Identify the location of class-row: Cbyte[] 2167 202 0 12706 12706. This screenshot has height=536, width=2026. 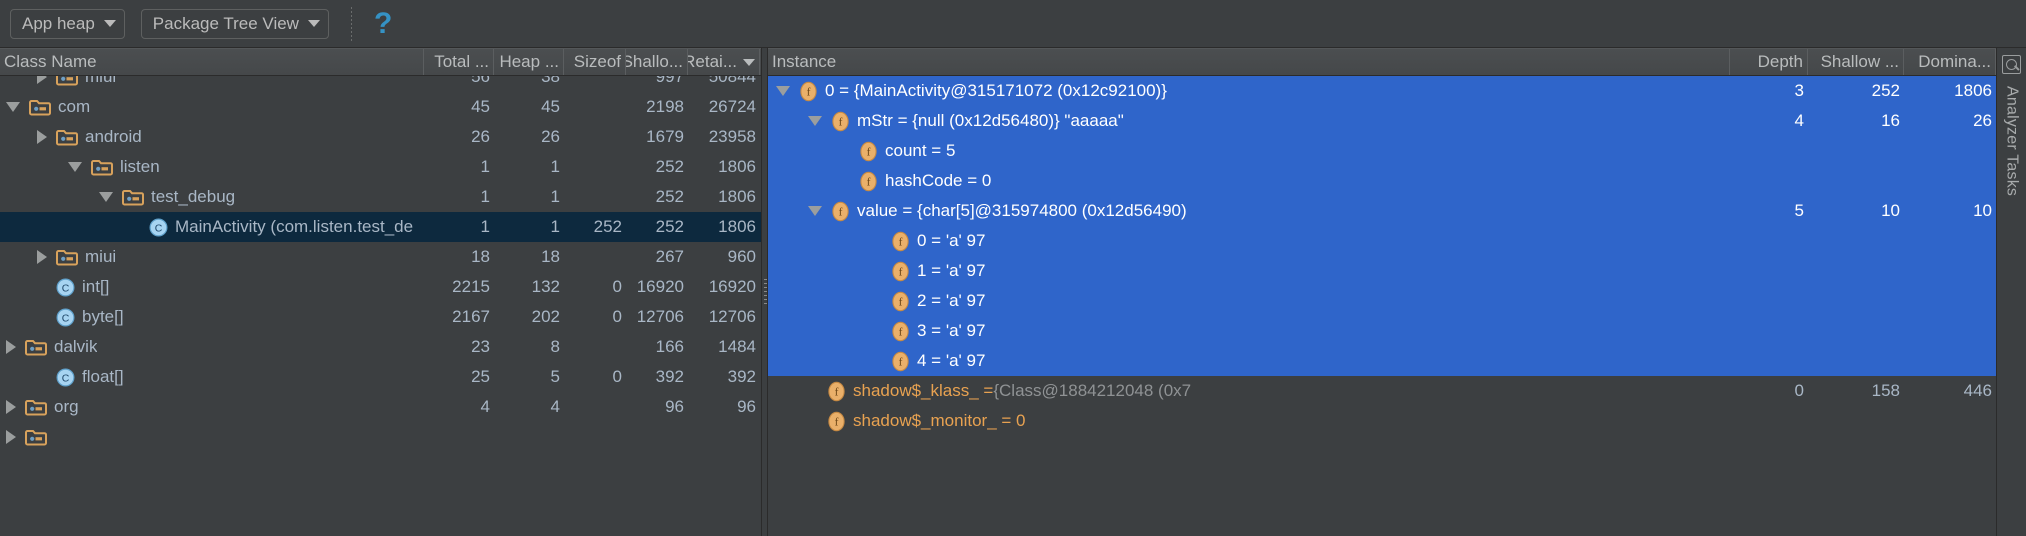
(380, 317).